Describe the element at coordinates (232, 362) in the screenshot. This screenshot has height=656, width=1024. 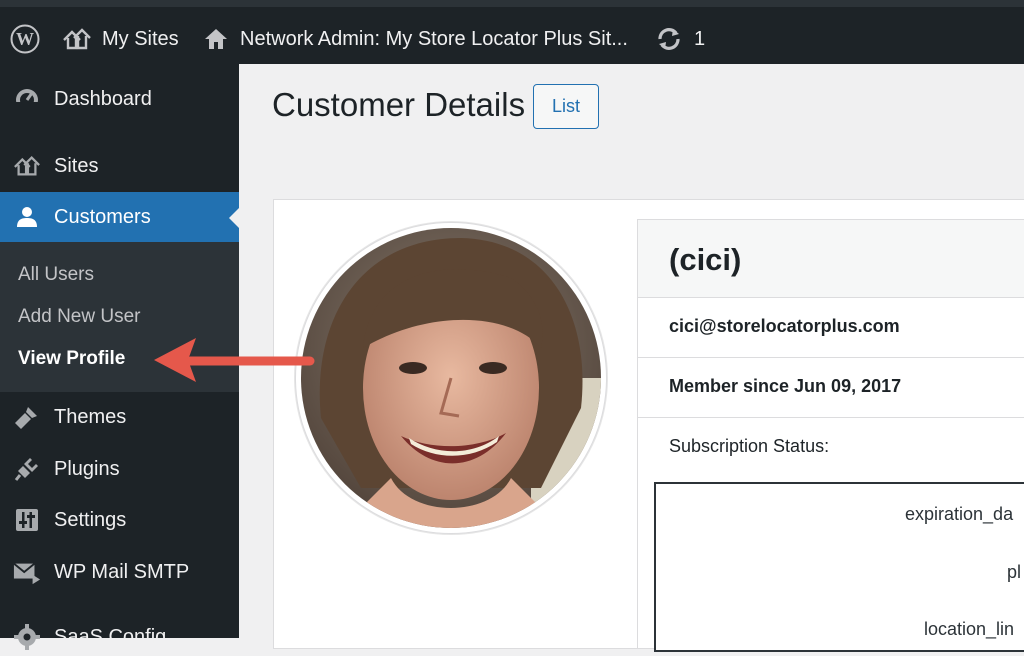
I see `annotation-arrow` at that location.